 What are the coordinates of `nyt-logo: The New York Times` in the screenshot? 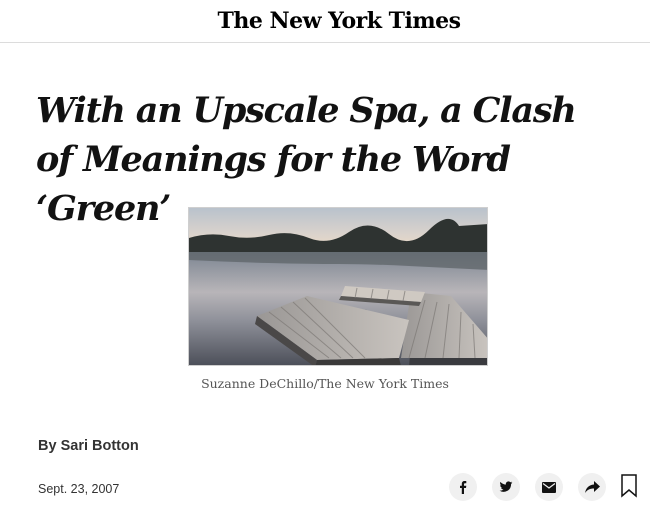 It's located at (339, 21).